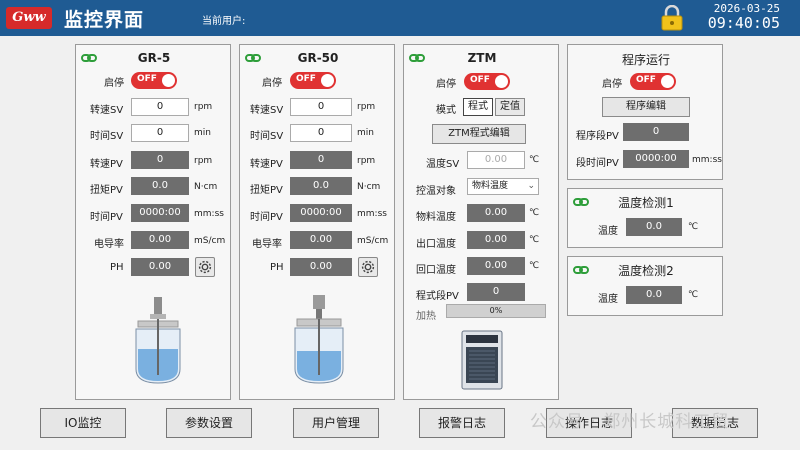  Describe the element at coordinates (707, 160) in the screenshot. I see `segment-time-pv-unit: mm:ss` at that location.